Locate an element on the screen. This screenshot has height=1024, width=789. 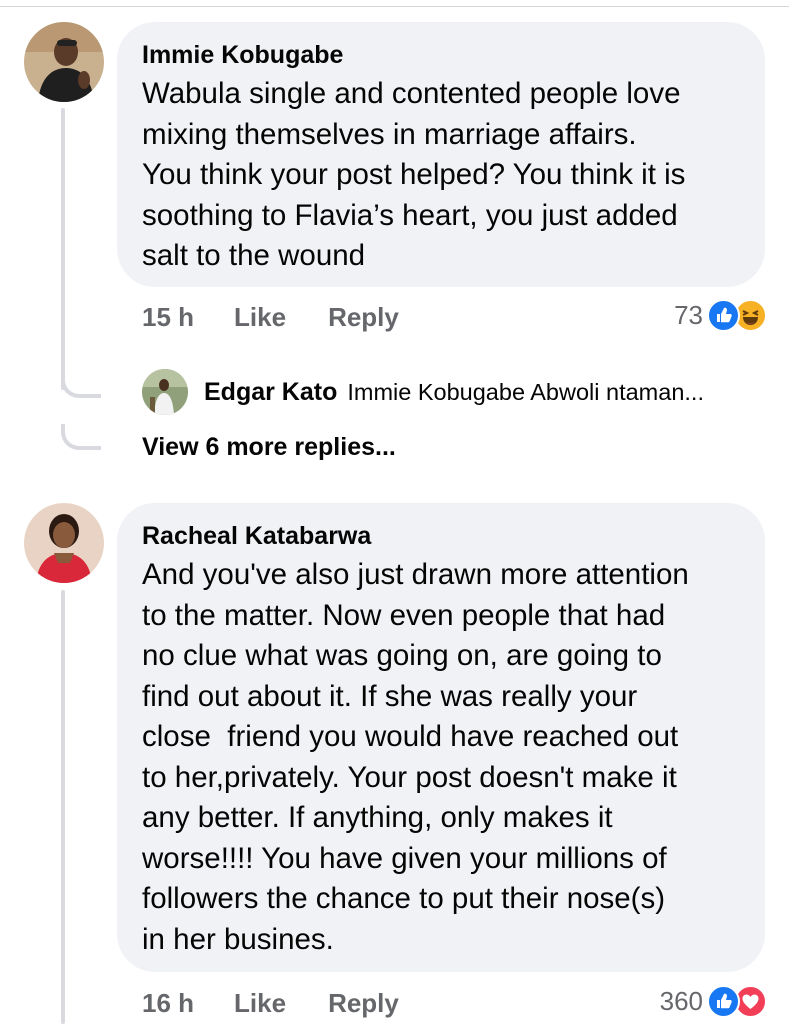
reaction-count: 73 is located at coordinates (688, 314).